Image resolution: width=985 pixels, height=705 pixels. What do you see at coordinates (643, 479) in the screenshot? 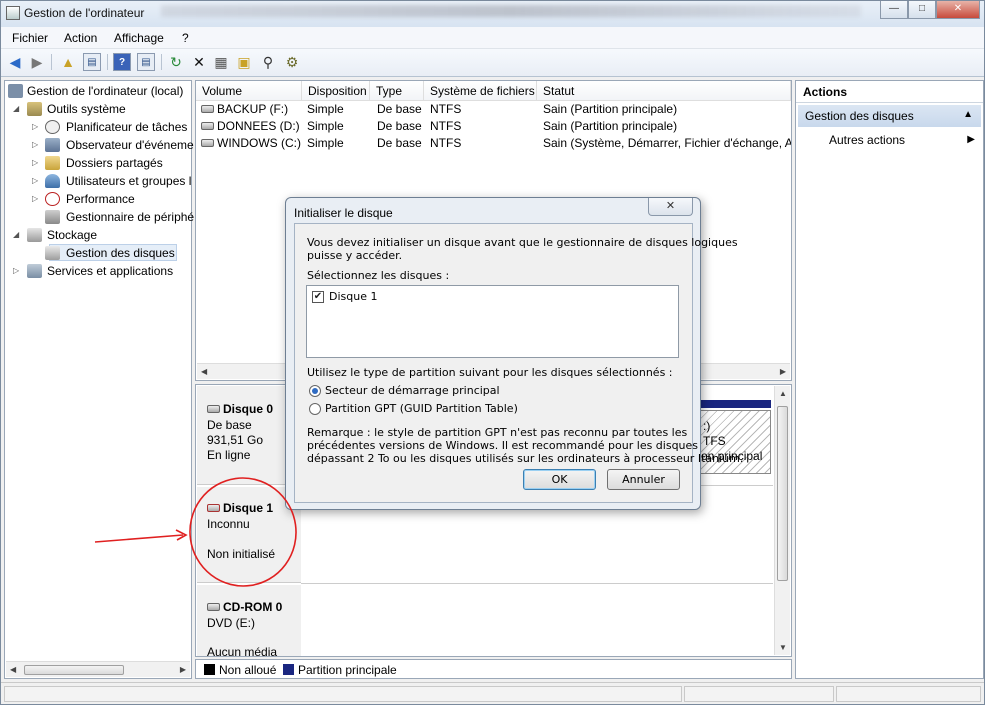
I see `cancel-button: Annuler` at bounding box center [643, 479].